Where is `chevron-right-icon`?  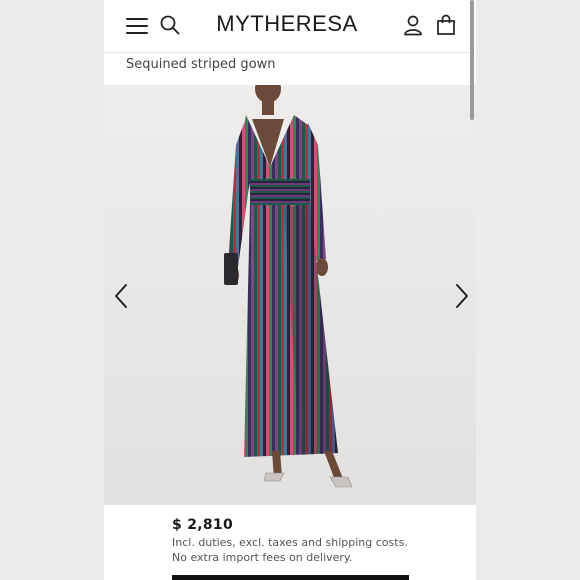
chevron-right-icon is located at coordinates (461, 296).